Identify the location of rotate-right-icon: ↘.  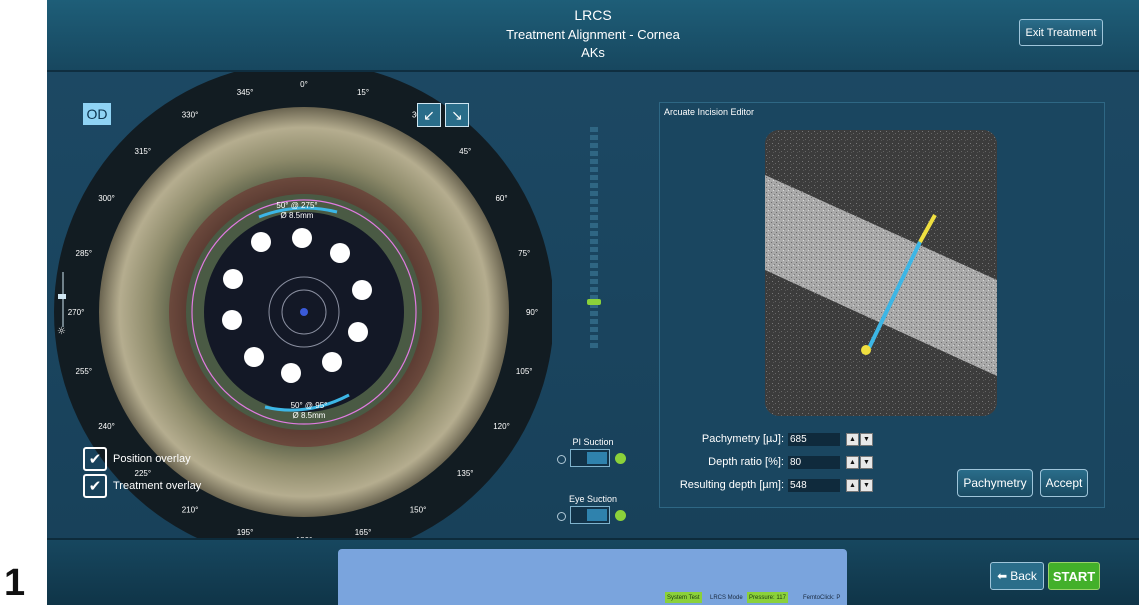
(457, 115).